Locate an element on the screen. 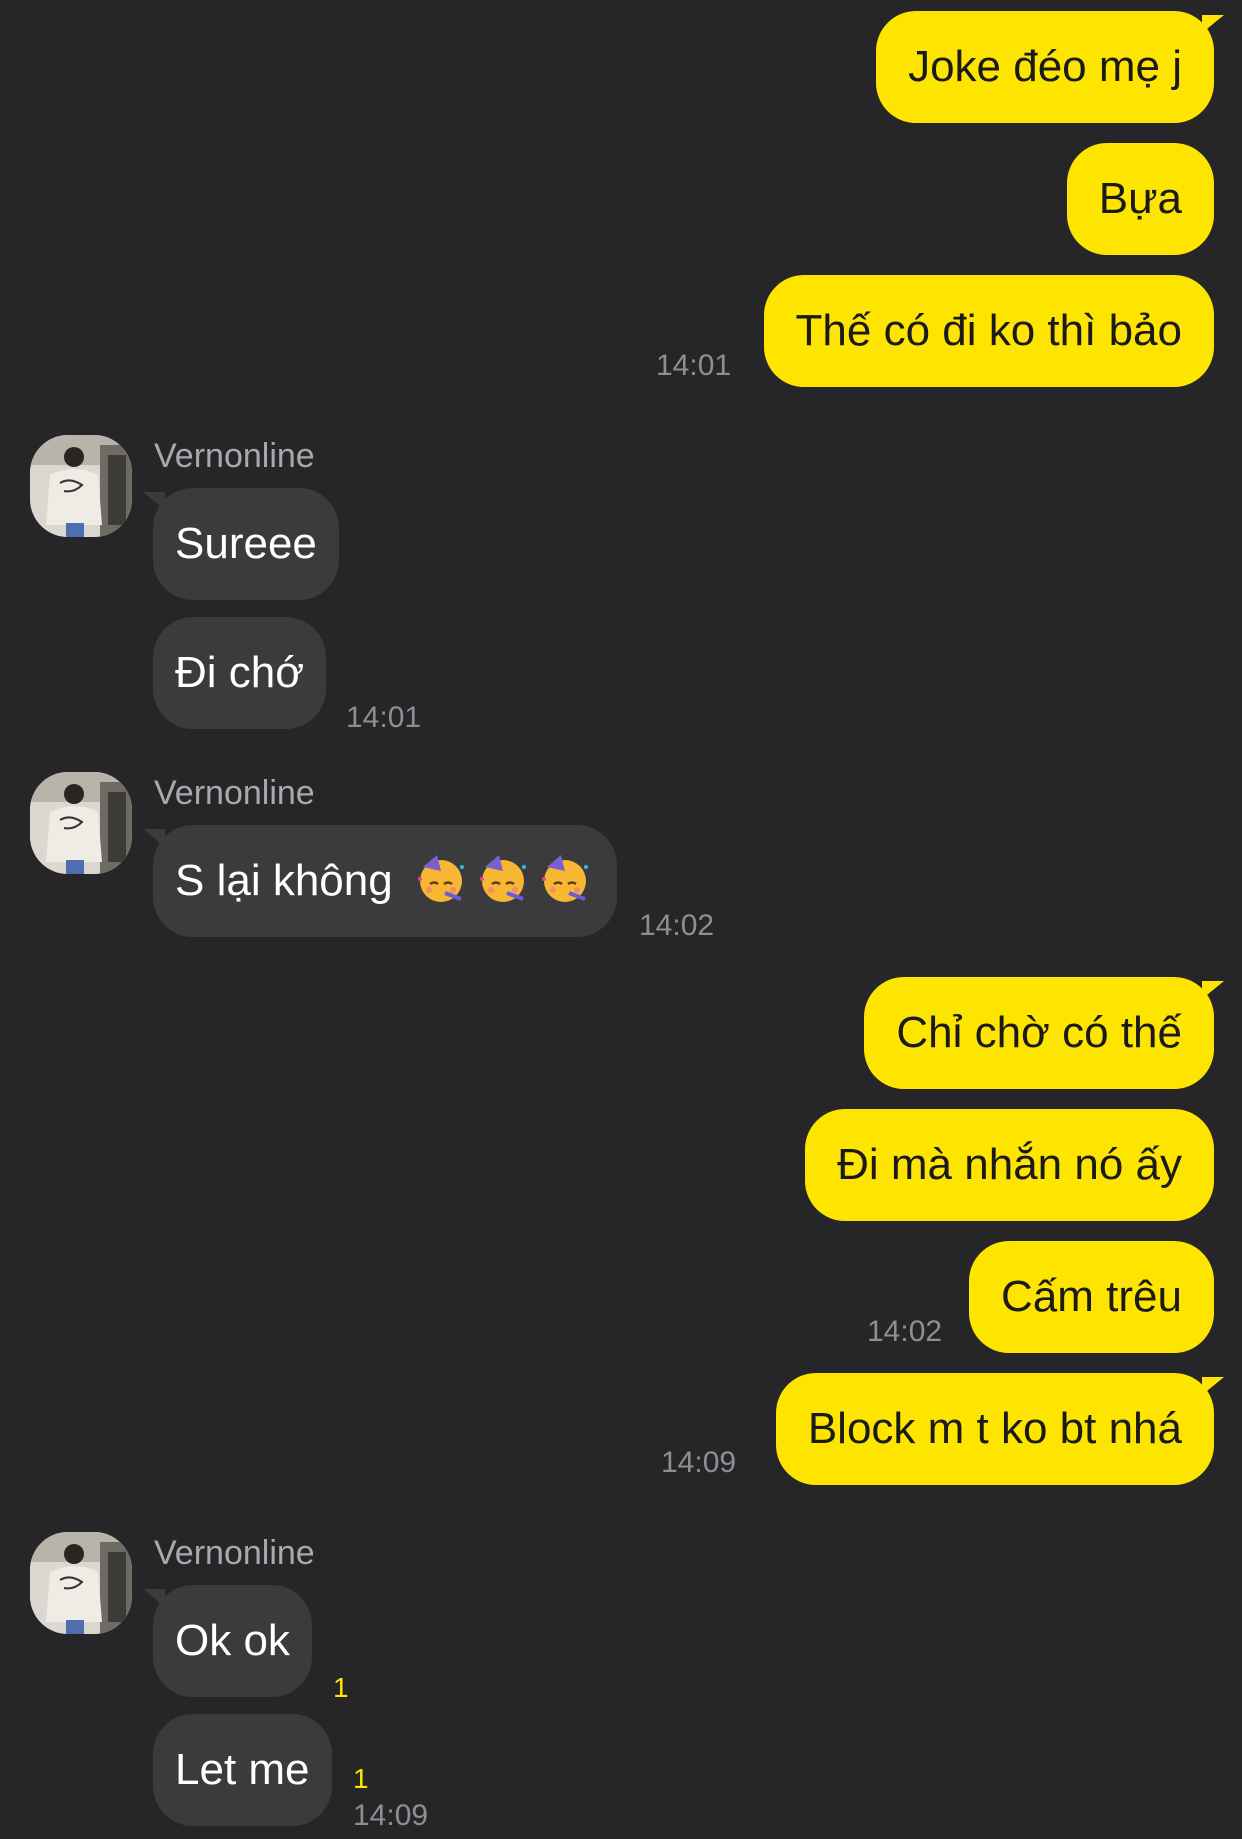 The image size is (1242, 1839). message-text: Sureee is located at coordinates (246, 543).